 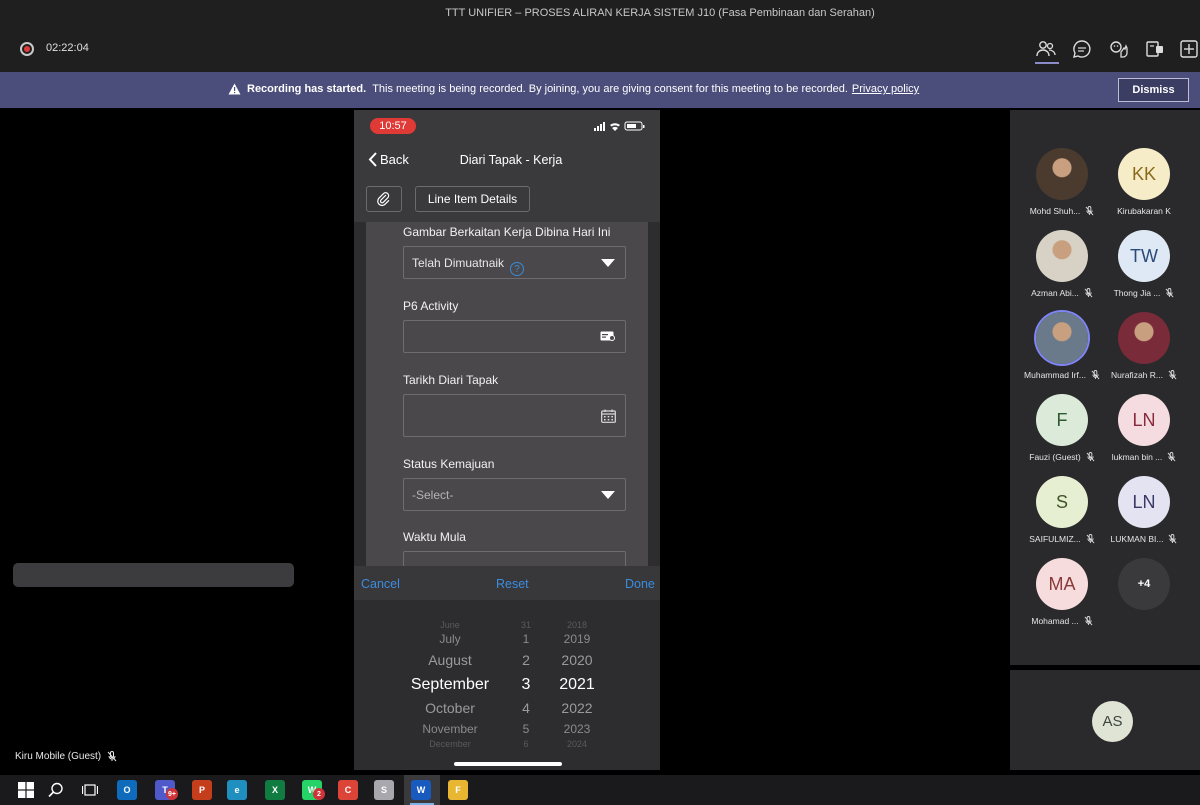 What do you see at coordinates (348, 790) in the screenshot?
I see `chrome-icon: C` at bounding box center [348, 790].